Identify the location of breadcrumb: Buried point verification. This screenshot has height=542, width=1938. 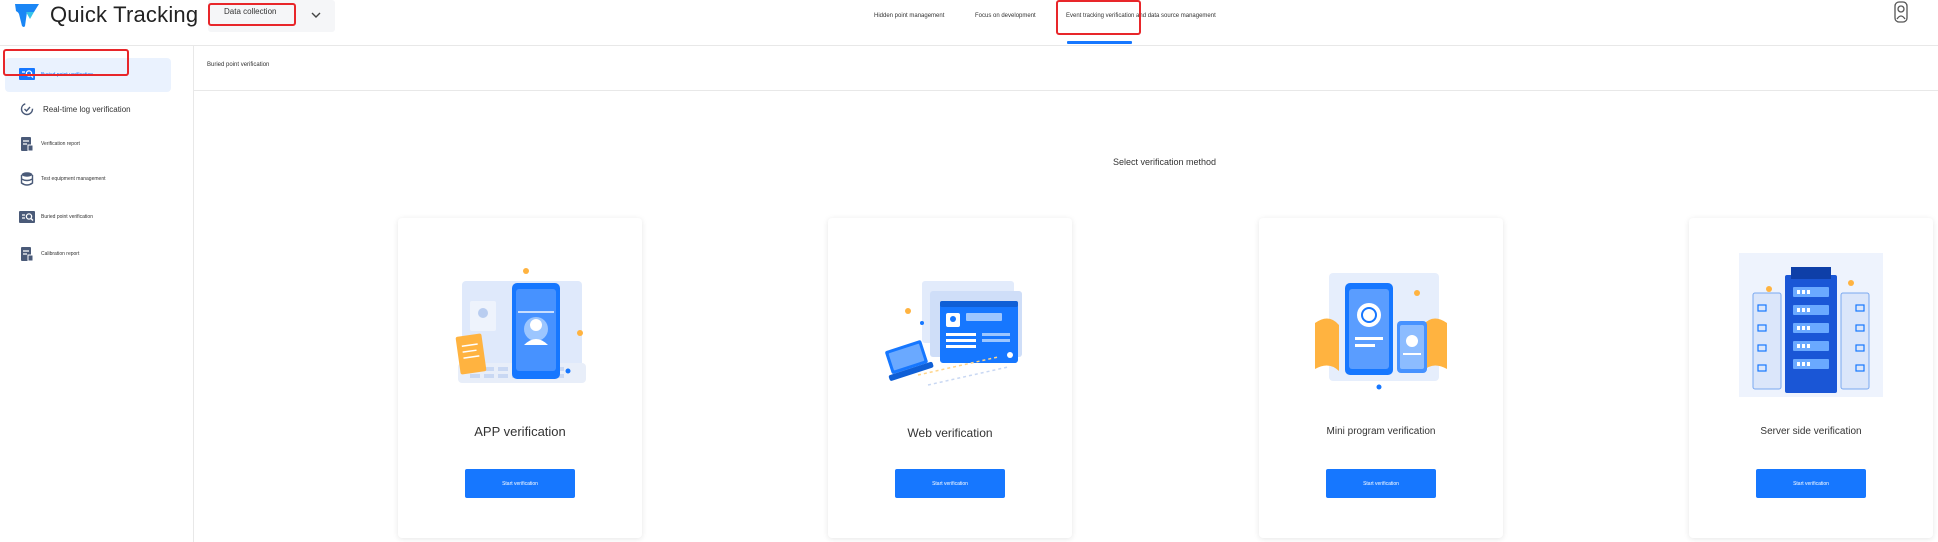
(238, 65).